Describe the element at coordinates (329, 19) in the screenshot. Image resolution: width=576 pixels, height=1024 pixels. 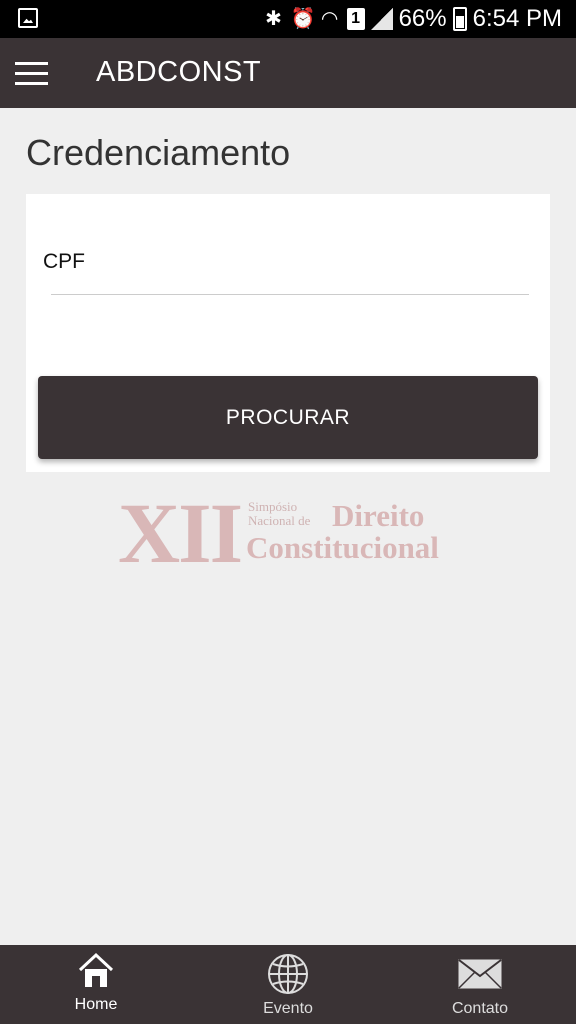
I see `wifi-icon: ◠` at that location.